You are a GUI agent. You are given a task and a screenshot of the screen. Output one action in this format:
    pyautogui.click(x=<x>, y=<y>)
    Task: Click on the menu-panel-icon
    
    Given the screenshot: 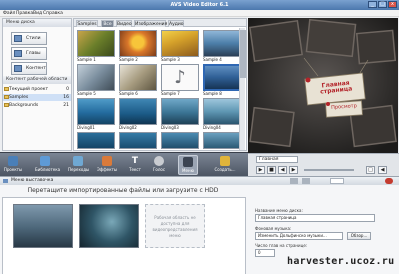 What is the action you would take?
    pyautogui.click(x=5, y=181)
    